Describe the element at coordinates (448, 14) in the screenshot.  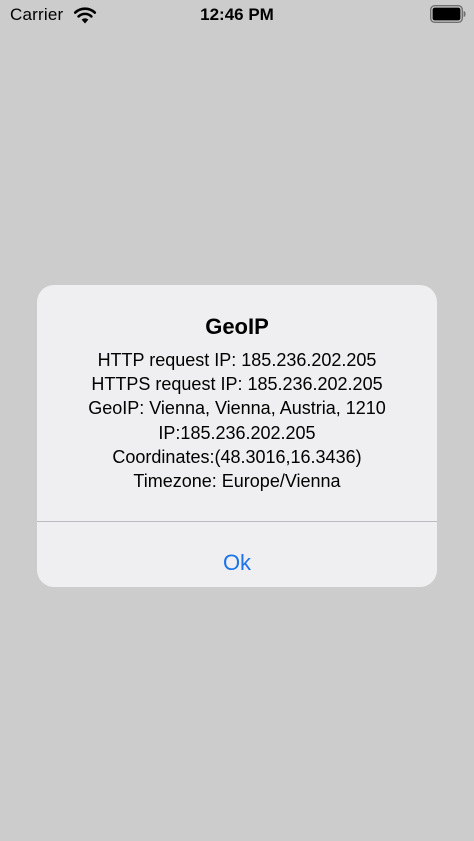
I see `battery-icon` at that location.